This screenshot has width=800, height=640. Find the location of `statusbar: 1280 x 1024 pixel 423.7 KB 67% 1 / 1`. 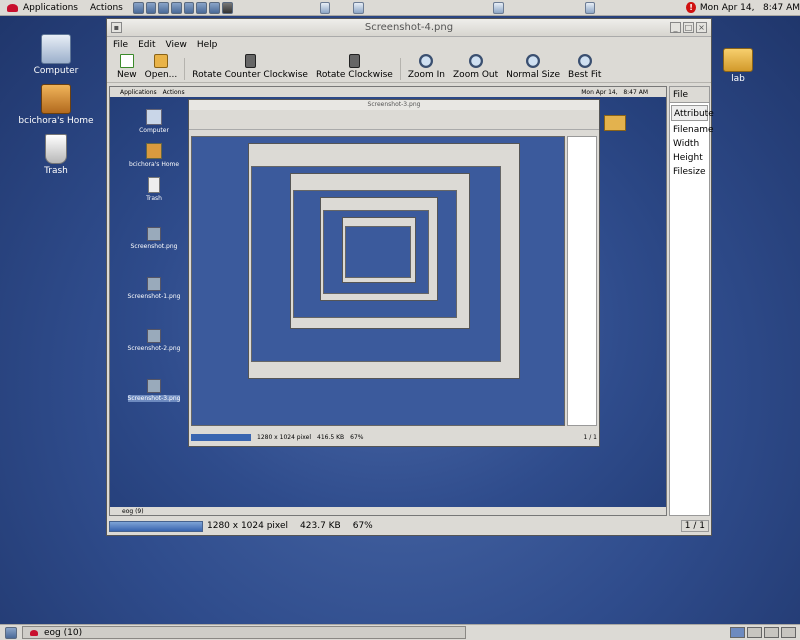

statusbar: 1280 x 1024 pixel 423.7 KB 67% 1 / 1 is located at coordinates (409, 526).